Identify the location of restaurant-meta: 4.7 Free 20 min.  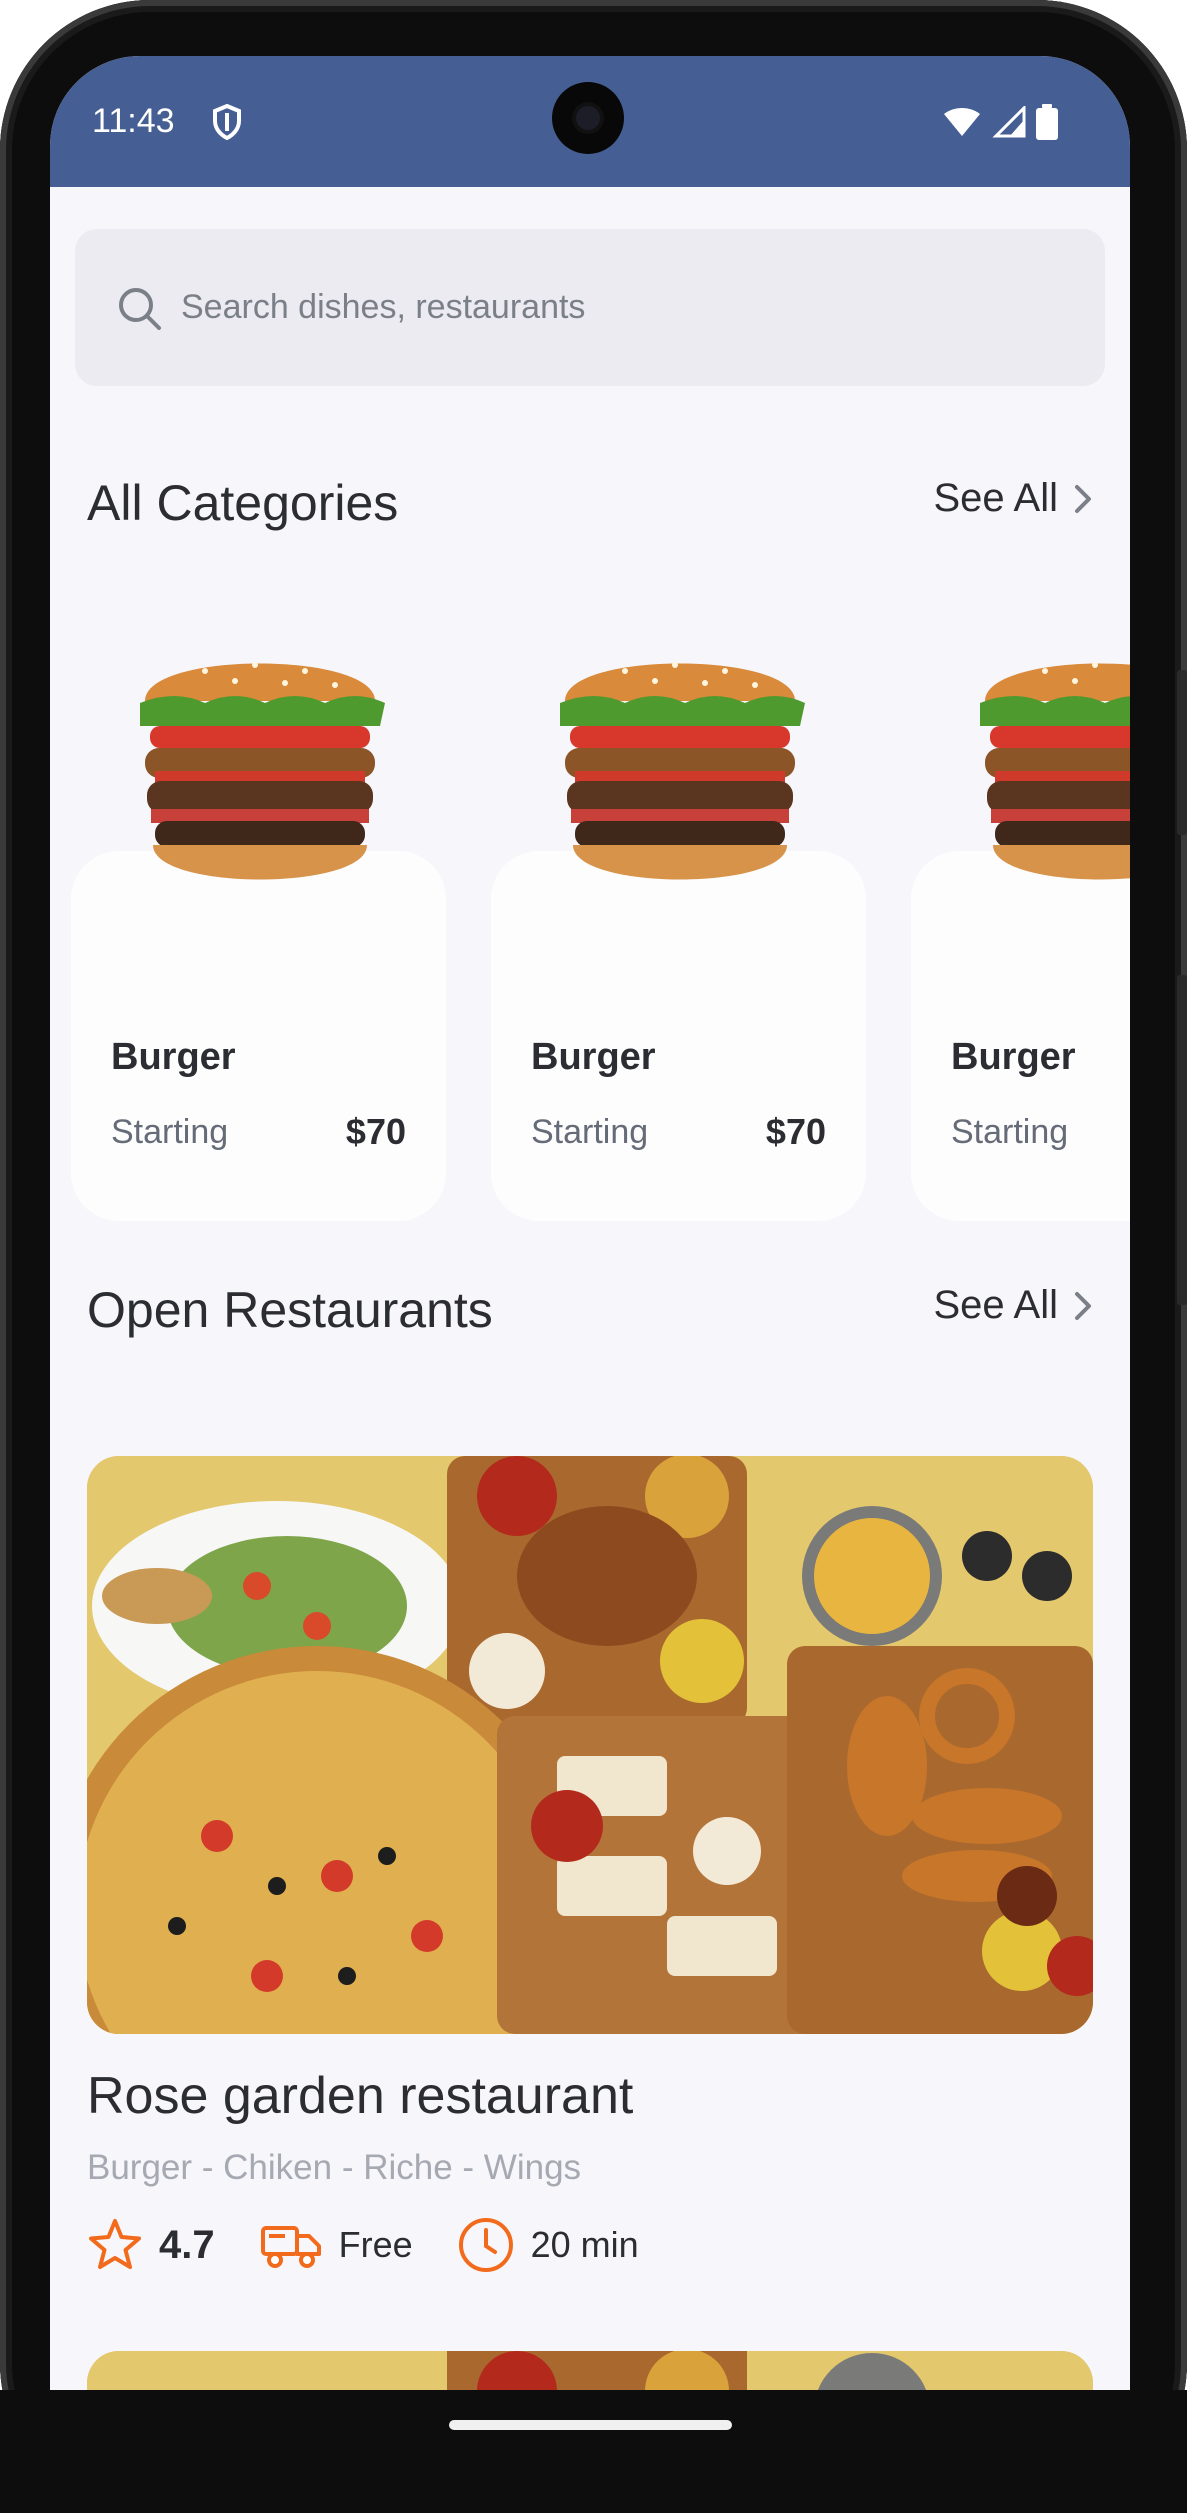
(385, 2245).